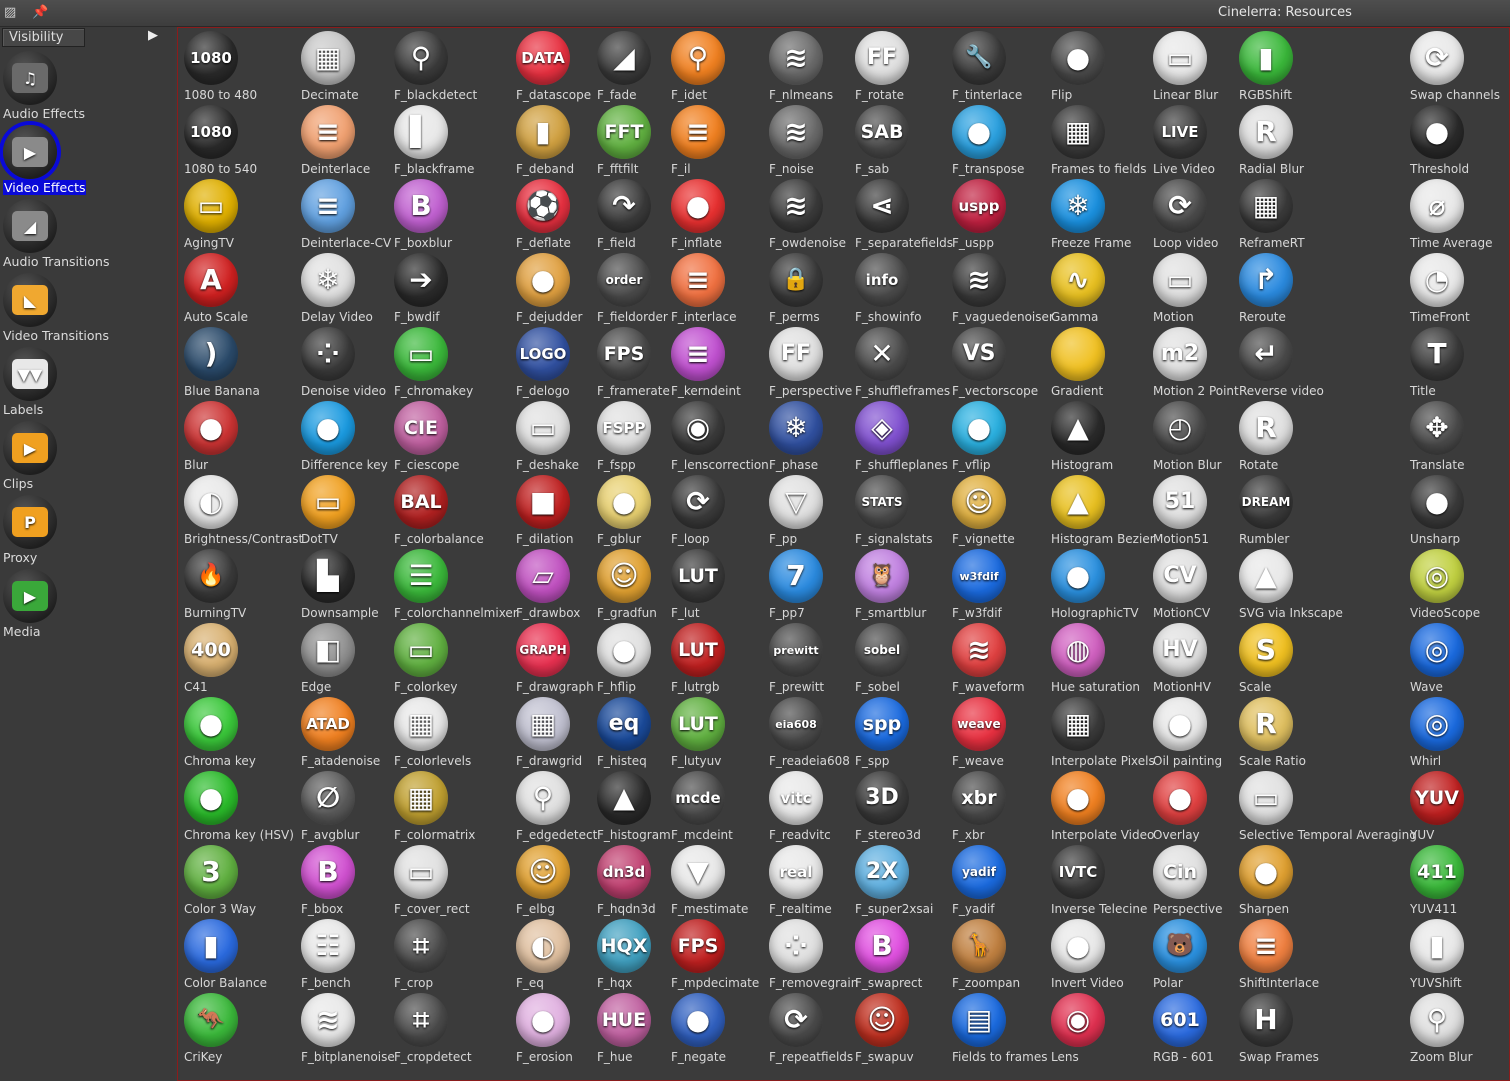 This screenshot has height=1081, width=1510. I want to click on folder-labels: ▼▼ Labels, so click(87, 383).